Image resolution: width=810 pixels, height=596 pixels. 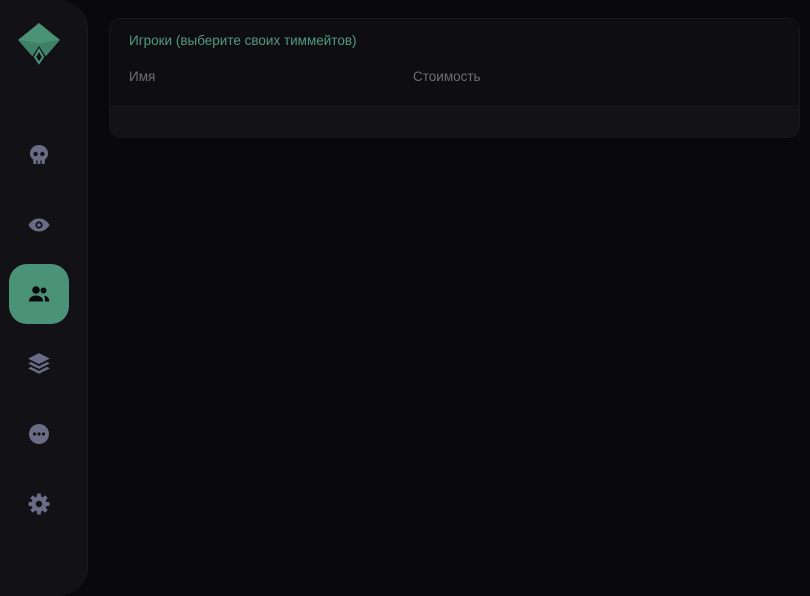 I want to click on sidebar-item-more, so click(x=39, y=434).